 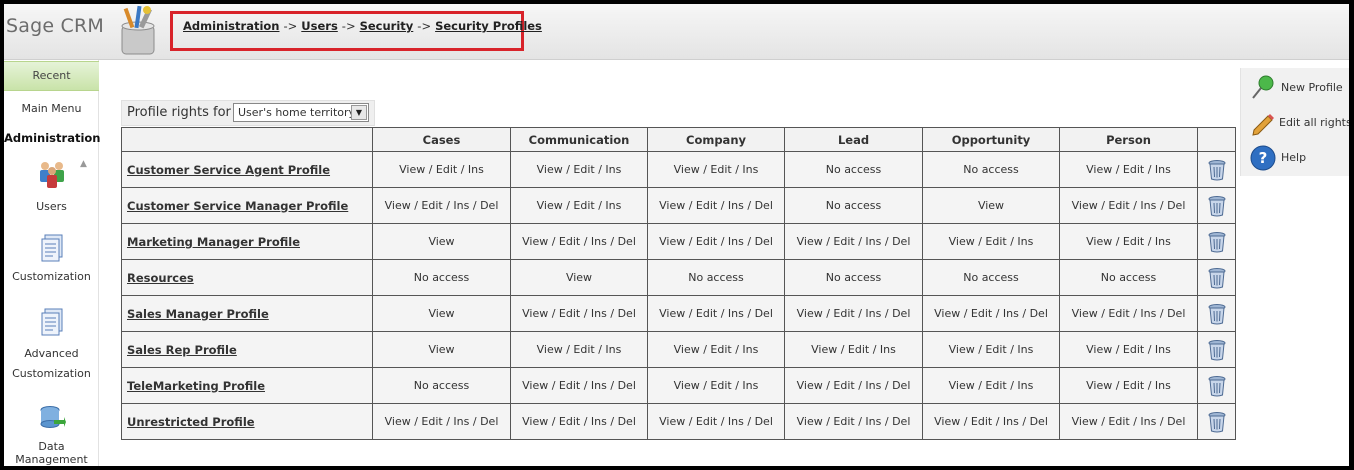 What do you see at coordinates (51, 76) in the screenshot?
I see `recent-tab: Recent` at bounding box center [51, 76].